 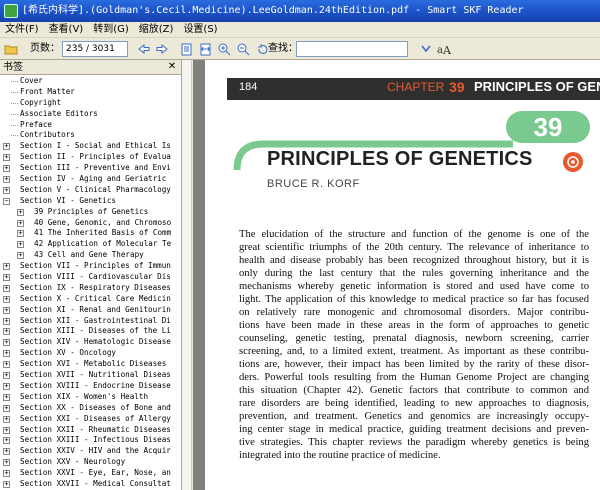 I want to click on bookmark-item: Preface, so click(x=91, y=125).